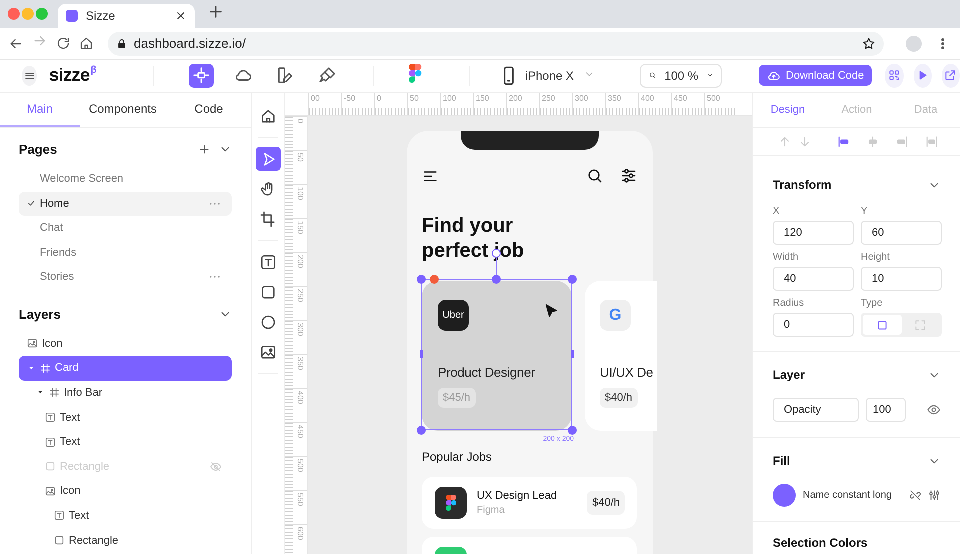  I want to click on address-bar: dashboard.sizze.io/, so click(496, 44).